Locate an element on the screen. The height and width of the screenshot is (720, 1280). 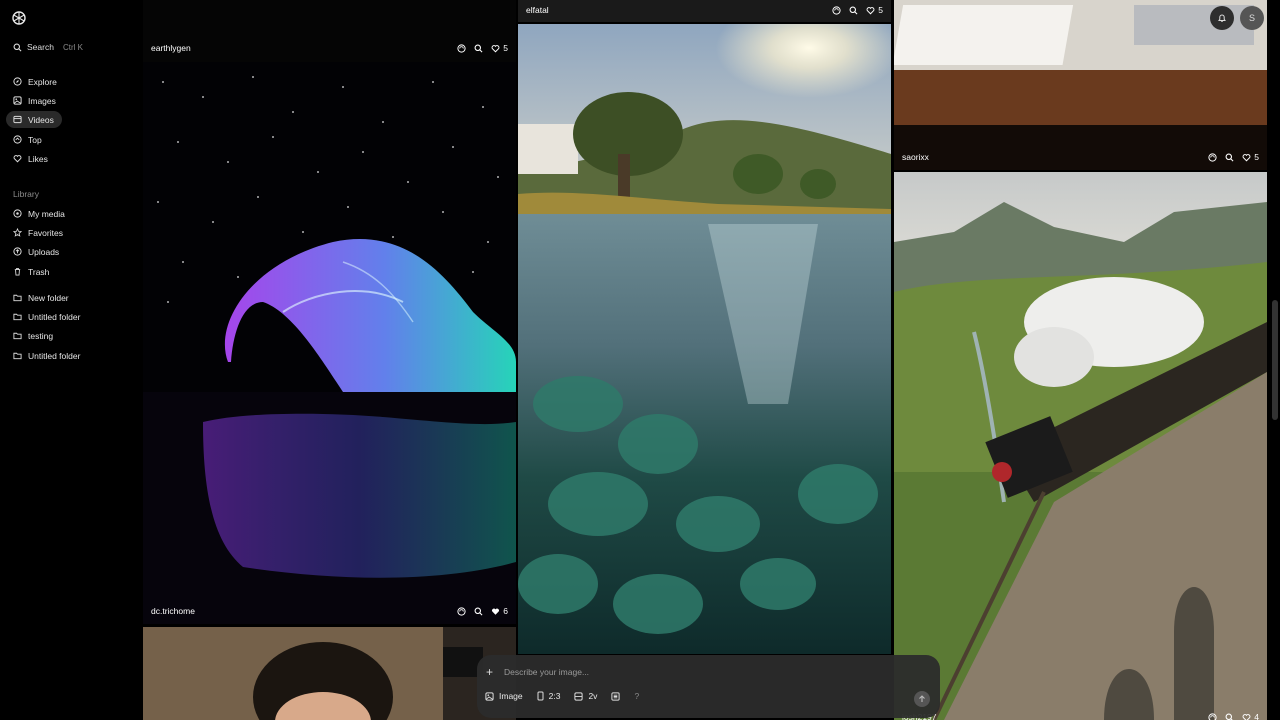
media-card-earthlygen-top: earthlygen 5 is located at coordinates (329, 31).